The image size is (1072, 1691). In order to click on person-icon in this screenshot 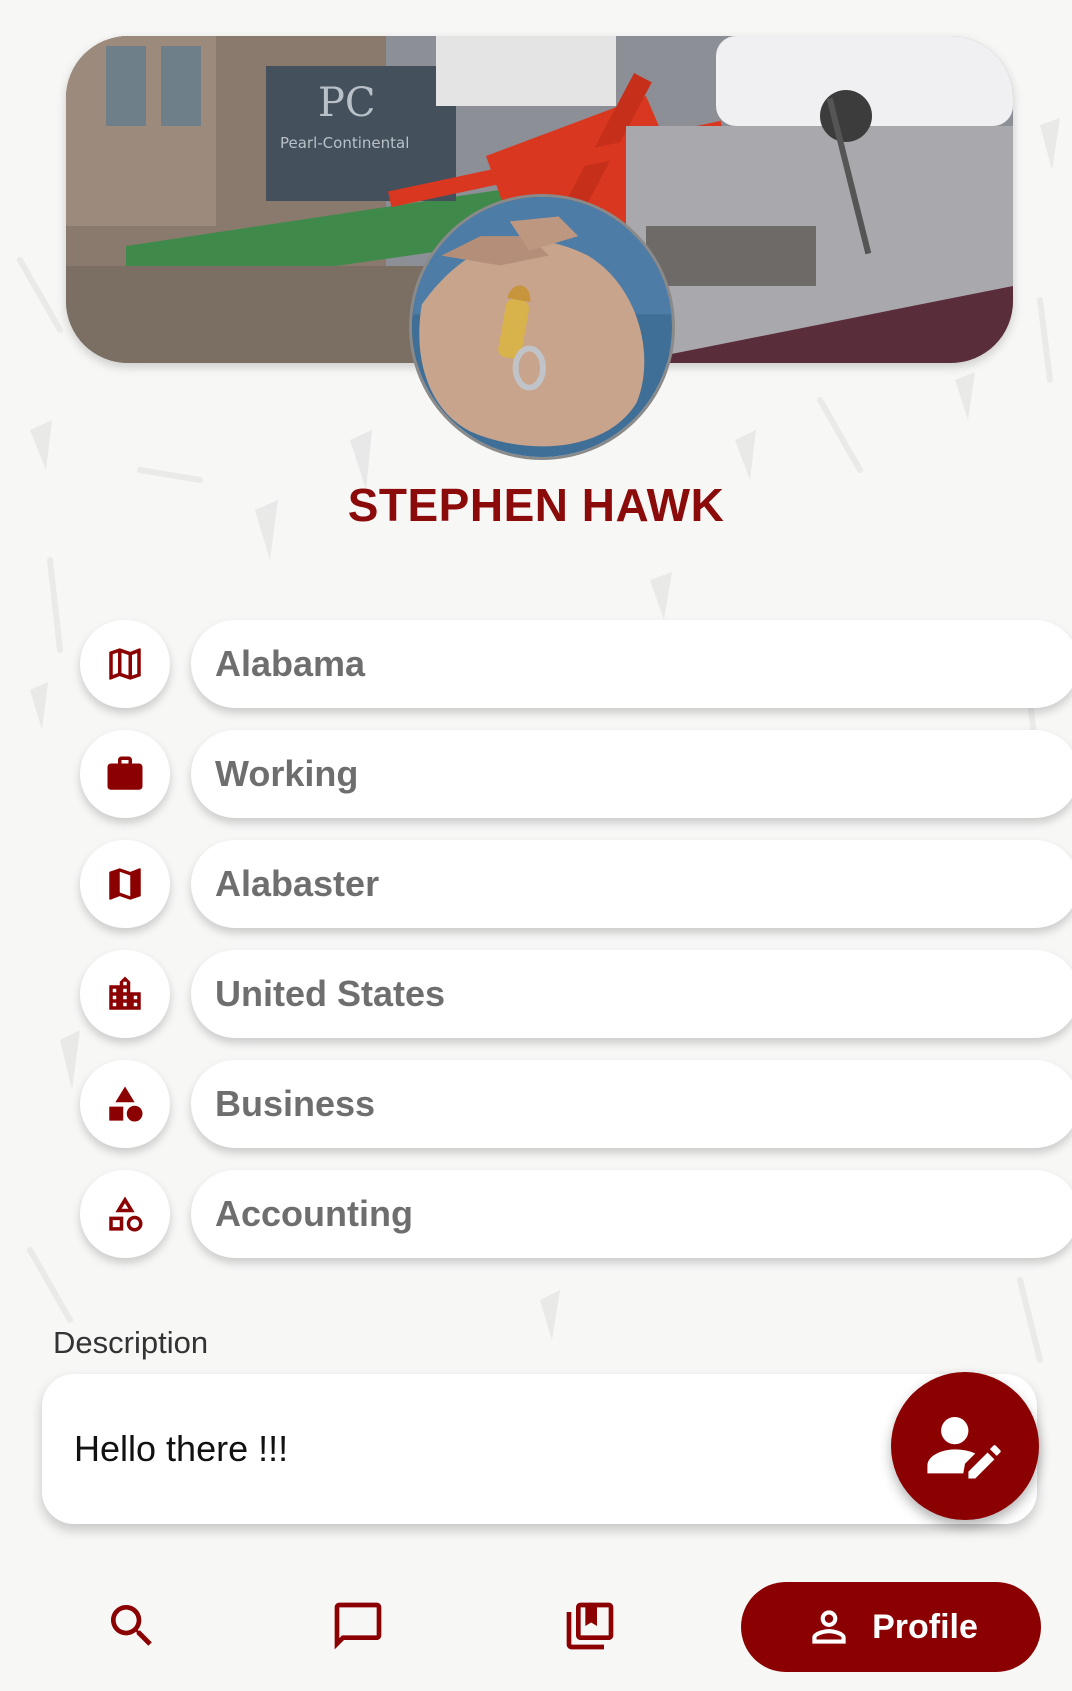, I will do `click(829, 1627)`.